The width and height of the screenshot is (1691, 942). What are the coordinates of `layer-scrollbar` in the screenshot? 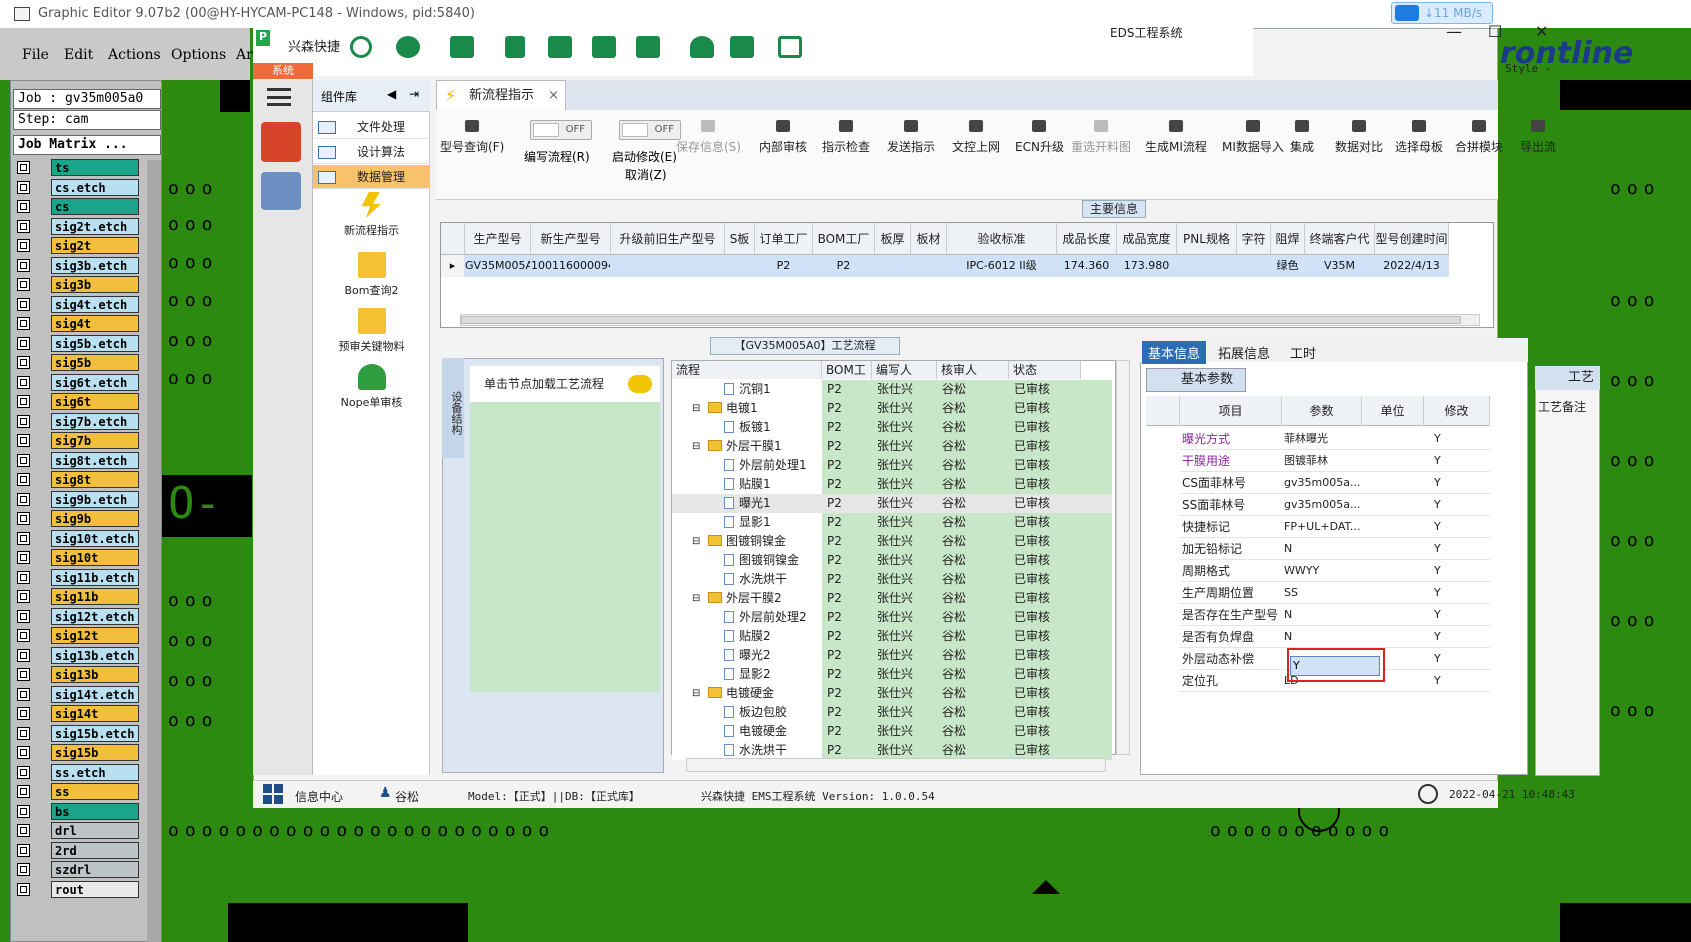 It's located at (154, 551).